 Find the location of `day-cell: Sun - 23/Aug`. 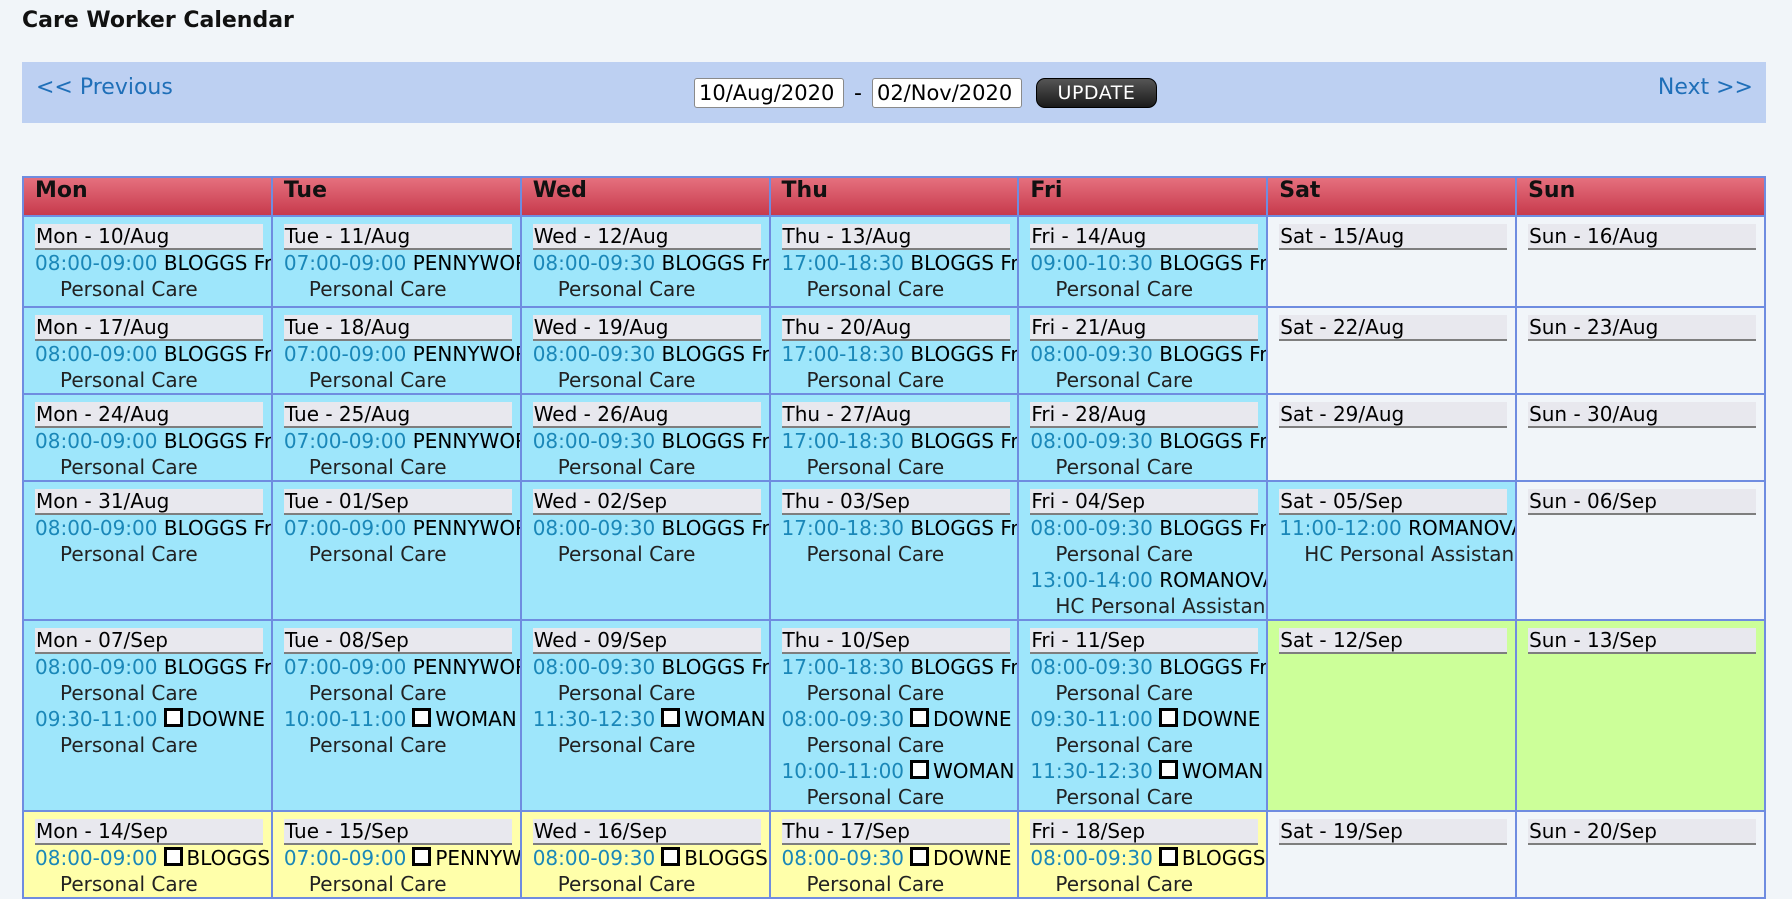

day-cell: Sun - 23/Aug is located at coordinates (1640, 350).